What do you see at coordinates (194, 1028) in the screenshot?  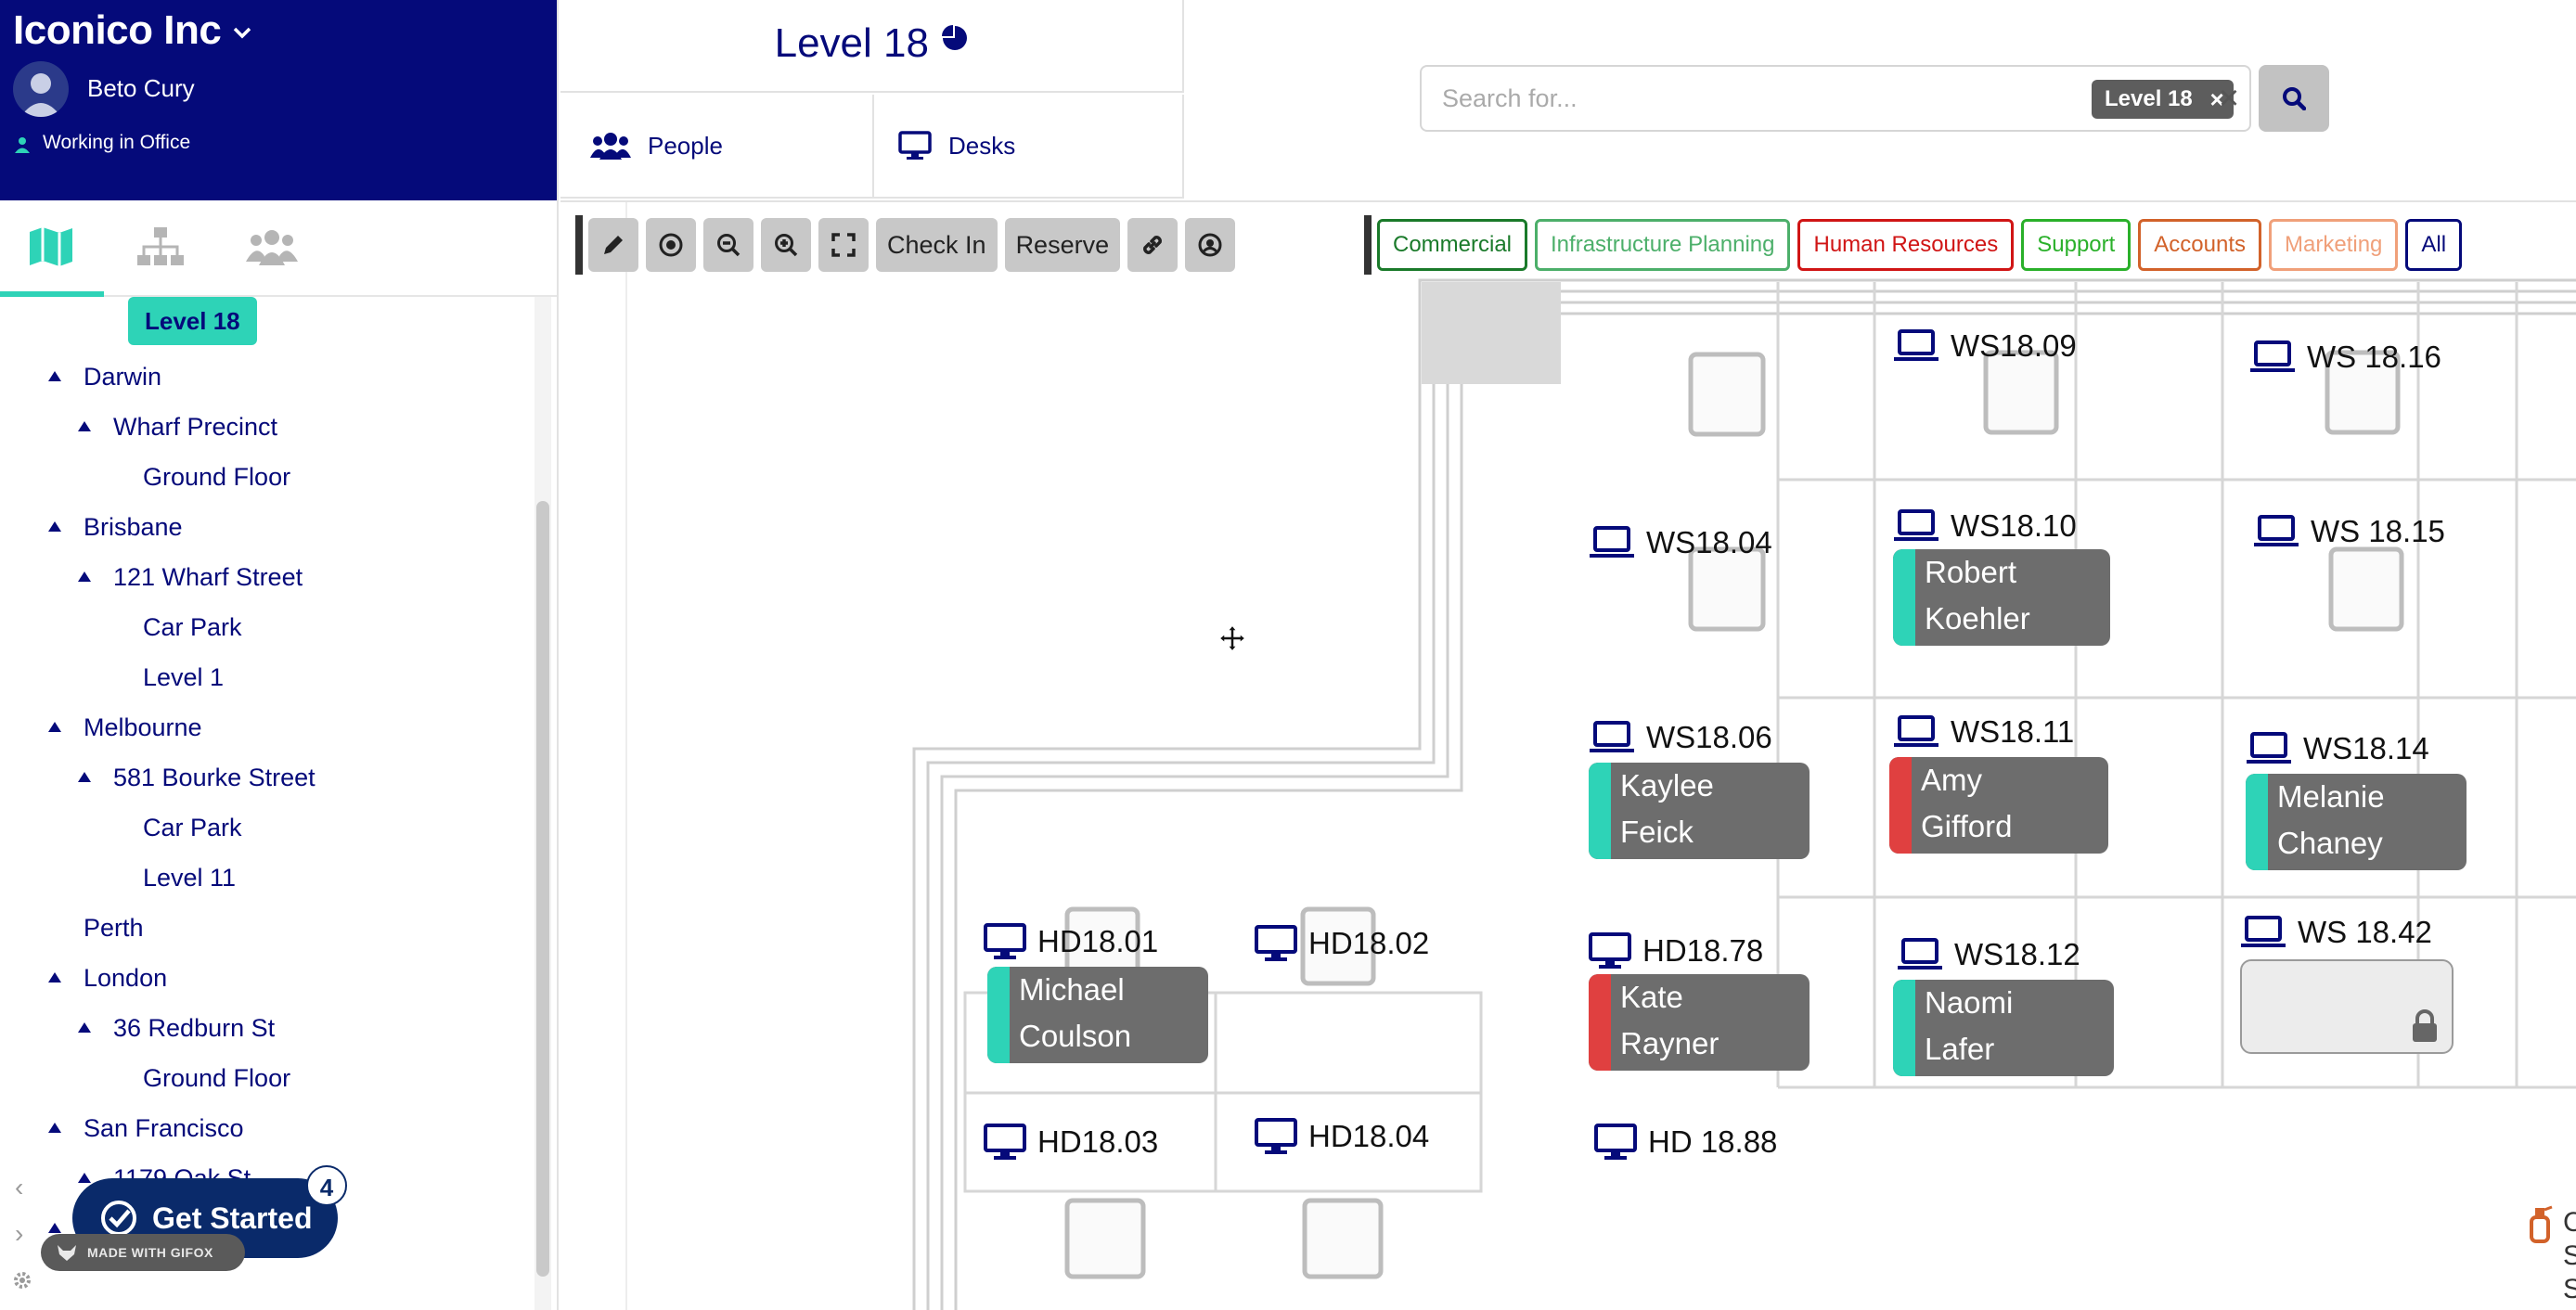 I see `tree-item: 36 Redburn St` at bounding box center [194, 1028].